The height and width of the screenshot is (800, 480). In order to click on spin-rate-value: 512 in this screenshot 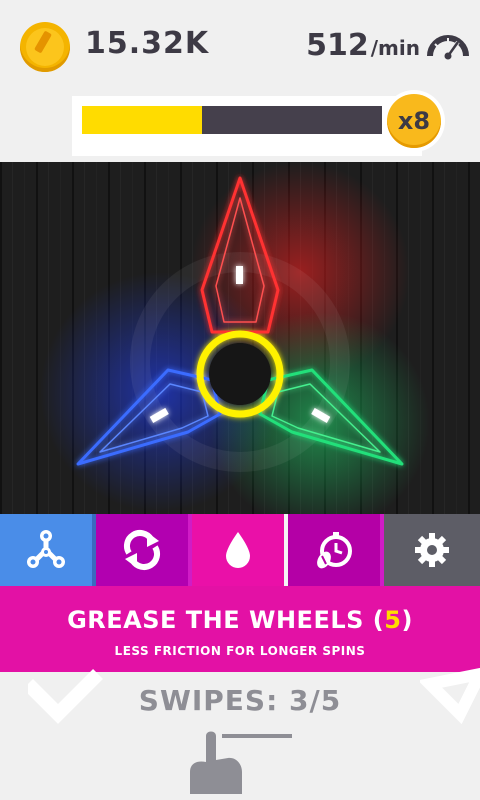, I will do `click(337, 45)`.